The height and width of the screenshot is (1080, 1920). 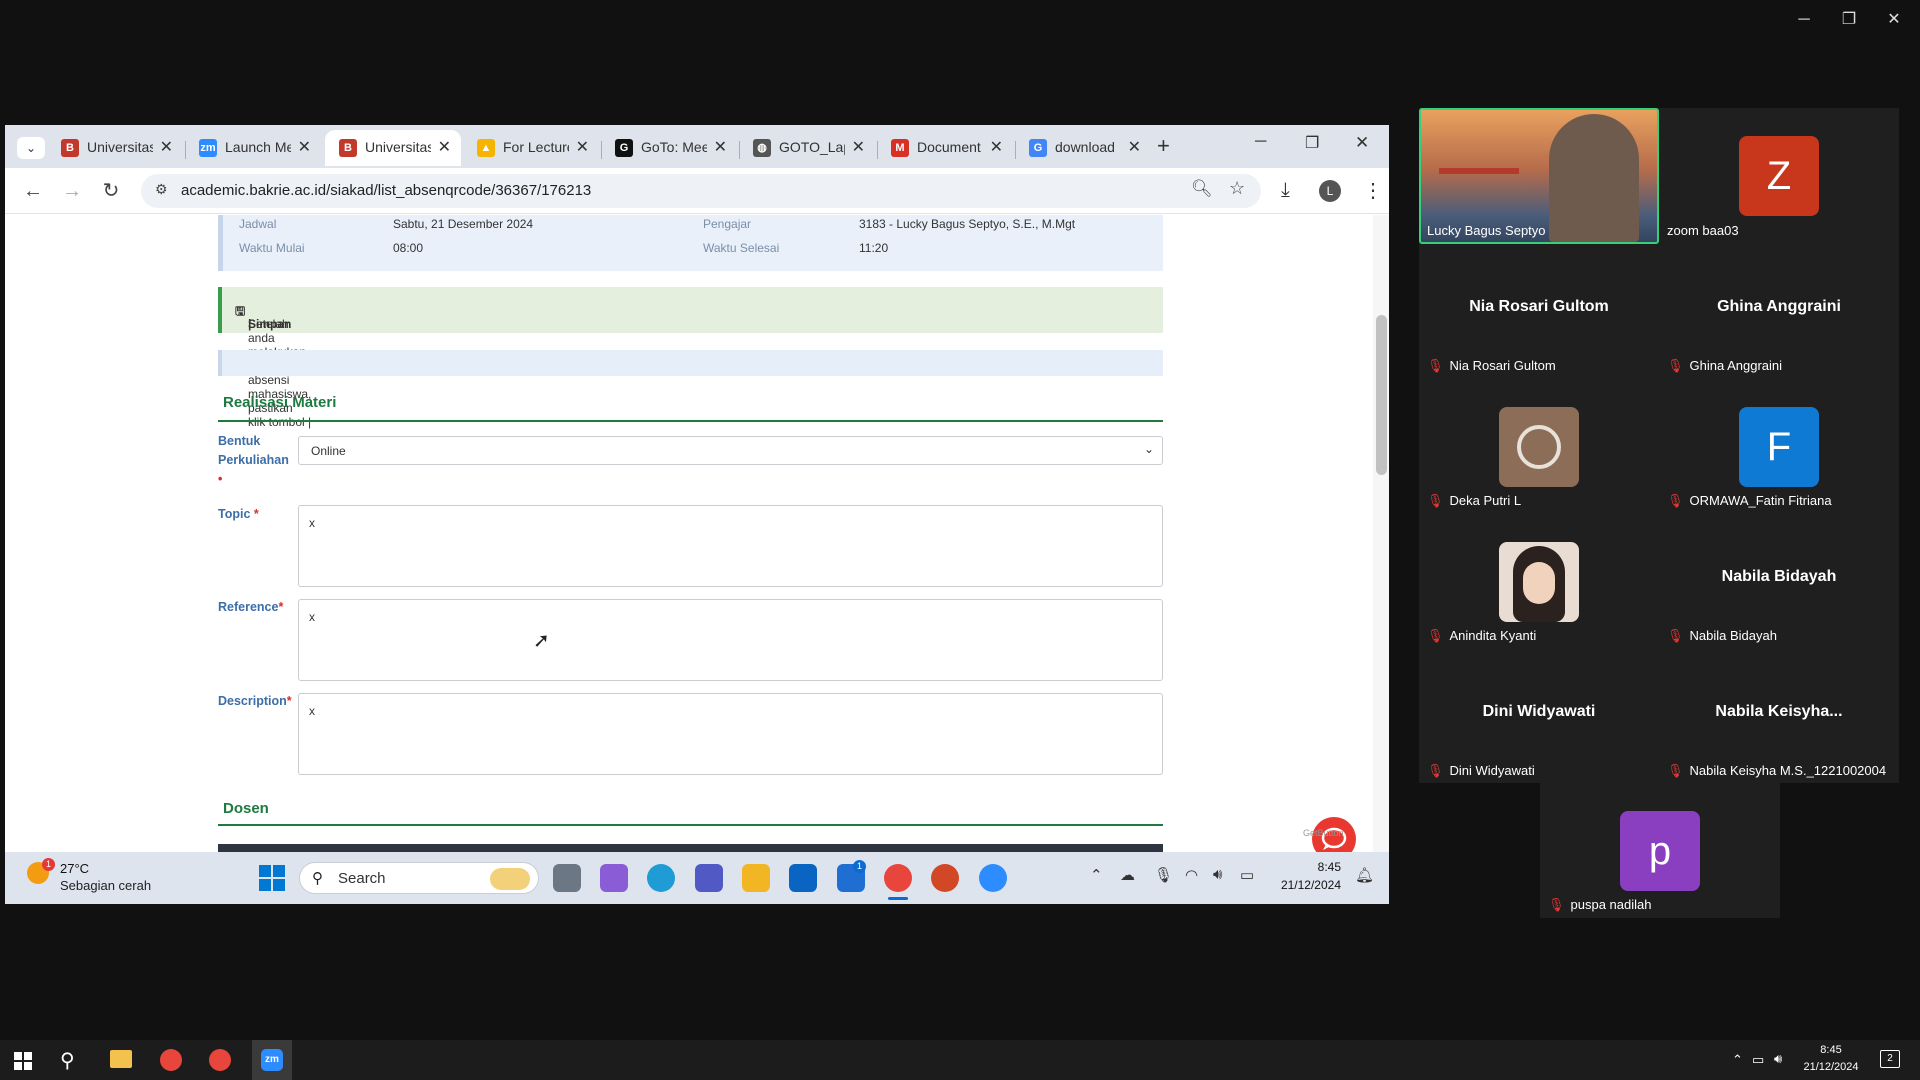 What do you see at coordinates (1779, 582) in the screenshot?
I see `participant-tile: Nabila Bidayah 🎙︎ Nabila Bidayah` at bounding box center [1779, 582].